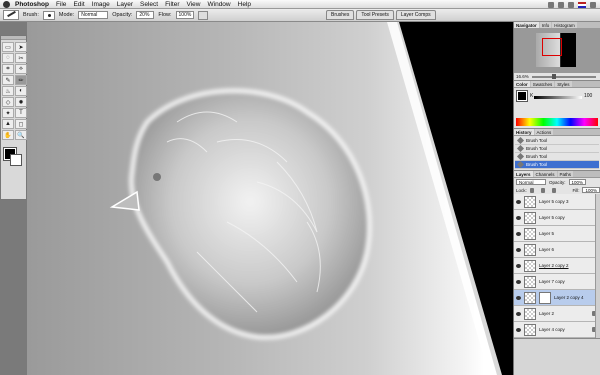 Image resolution: width=600 pixels, height=375 pixels. Describe the element at coordinates (531, 182) in the screenshot. I see `blend-mode-select: Normal` at that location.